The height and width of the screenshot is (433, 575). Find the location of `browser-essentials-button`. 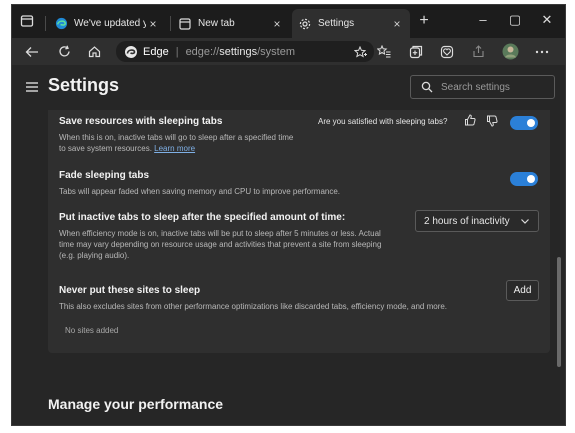

browser-essentials-button is located at coordinates (447, 51).